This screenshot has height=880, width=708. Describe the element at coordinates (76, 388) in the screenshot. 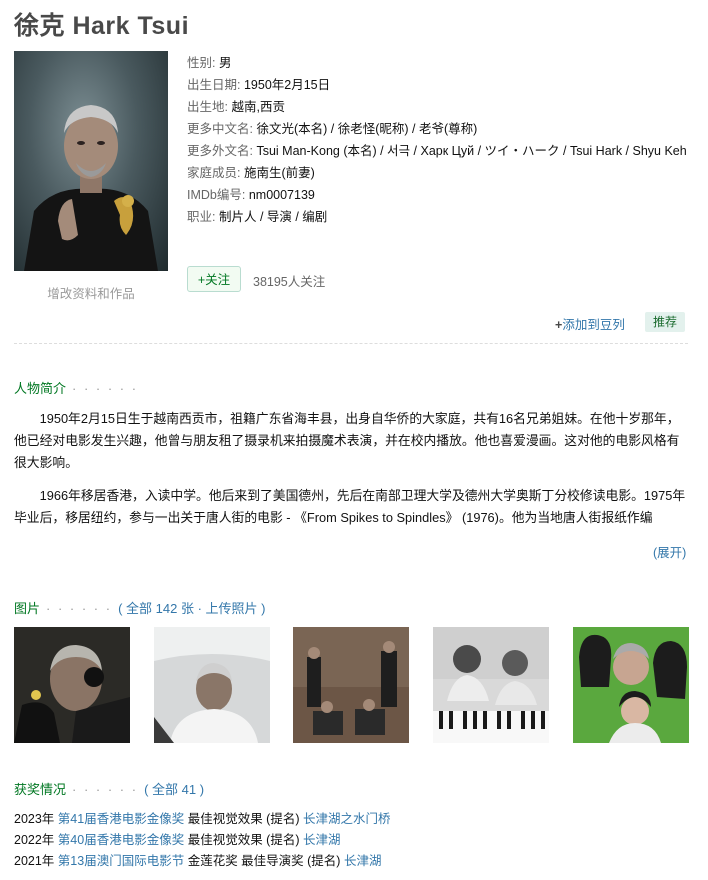

I see `bio-section-title: 人物简介 · · · · · ·` at that location.